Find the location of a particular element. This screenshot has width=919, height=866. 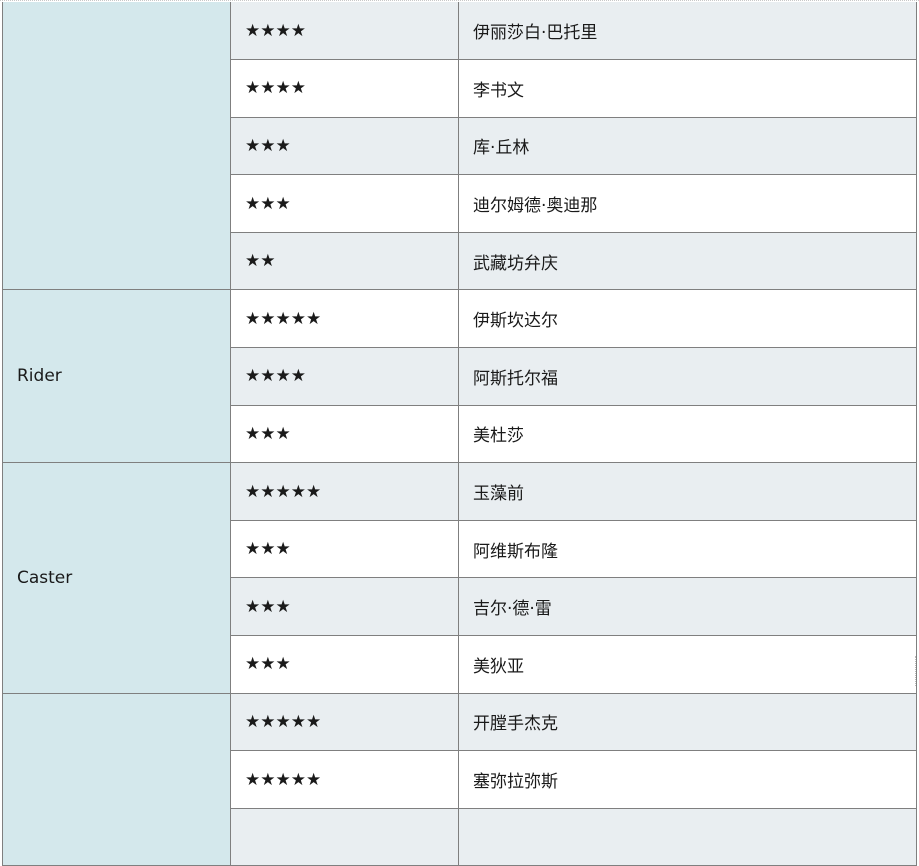

servant-name: 吉尔·德·雷 is located at coordinates (687, 607).